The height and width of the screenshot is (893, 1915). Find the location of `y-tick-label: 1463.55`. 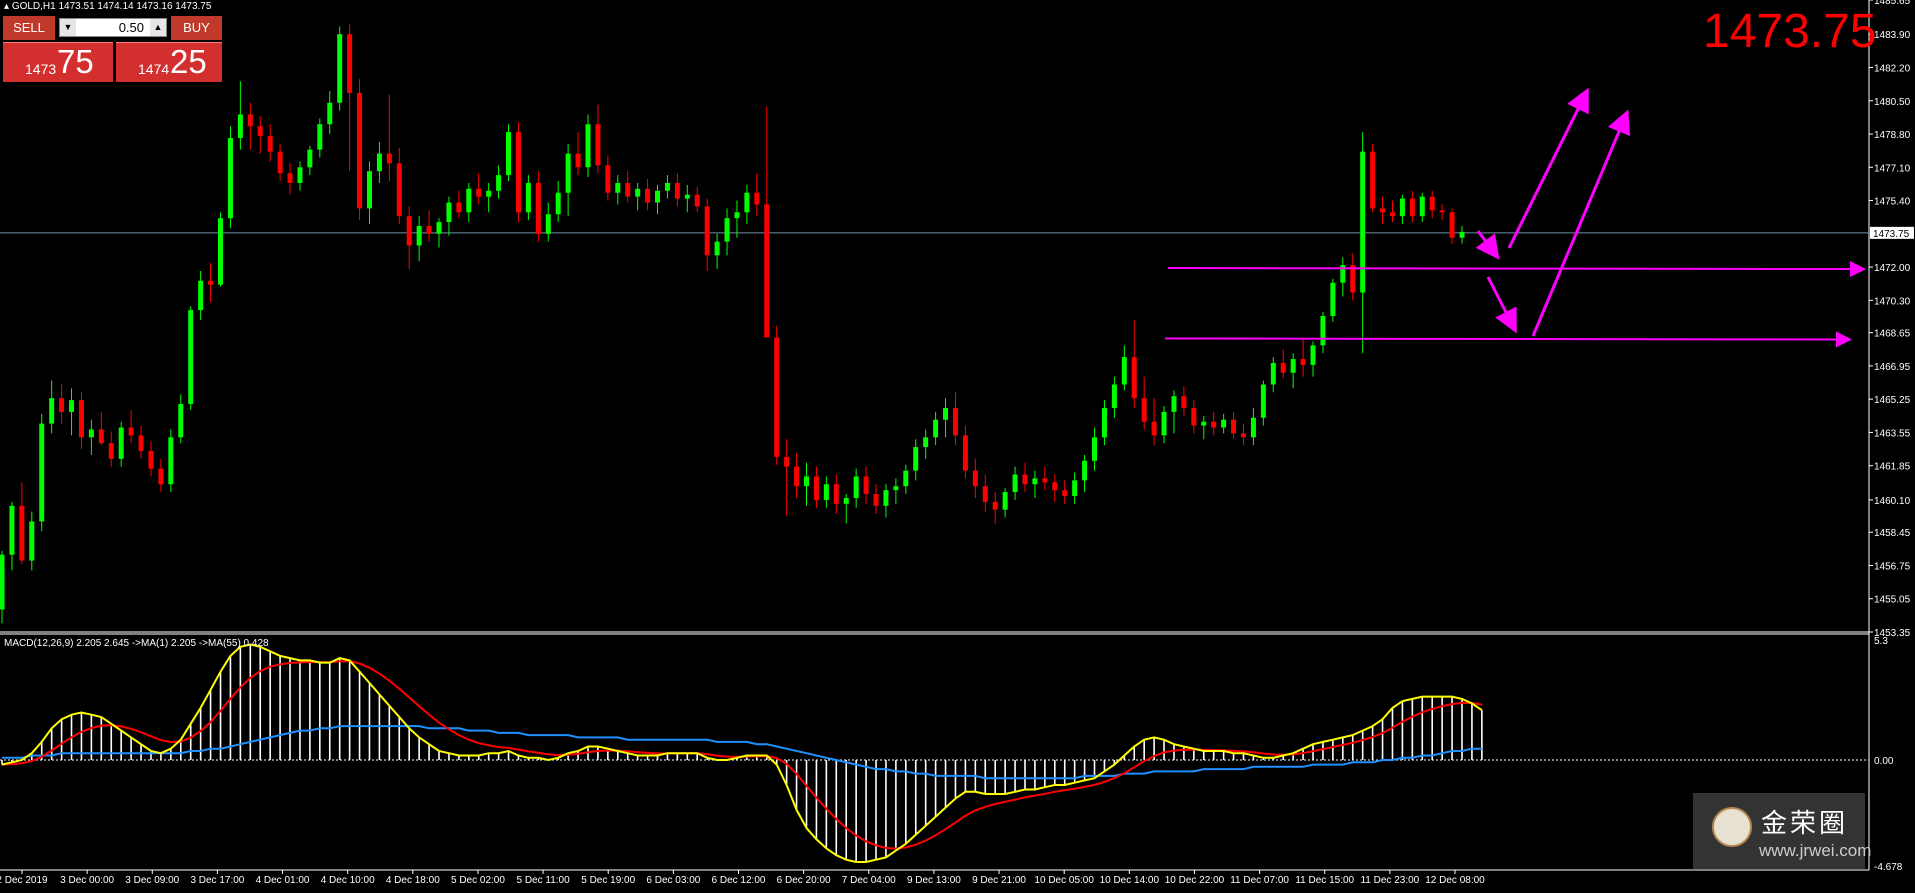

y-tick-label: 1463.55 is located at coordinates (1892, 433).